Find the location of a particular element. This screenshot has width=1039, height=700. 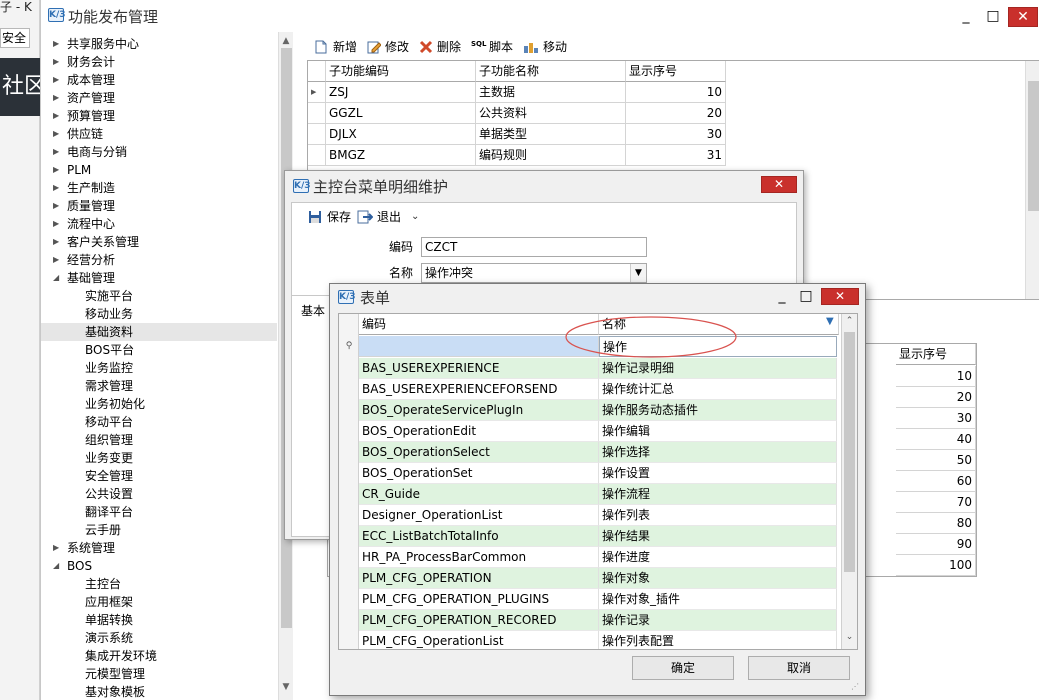

lower-seq-cell: 100 is located at coordinates (936, 565).